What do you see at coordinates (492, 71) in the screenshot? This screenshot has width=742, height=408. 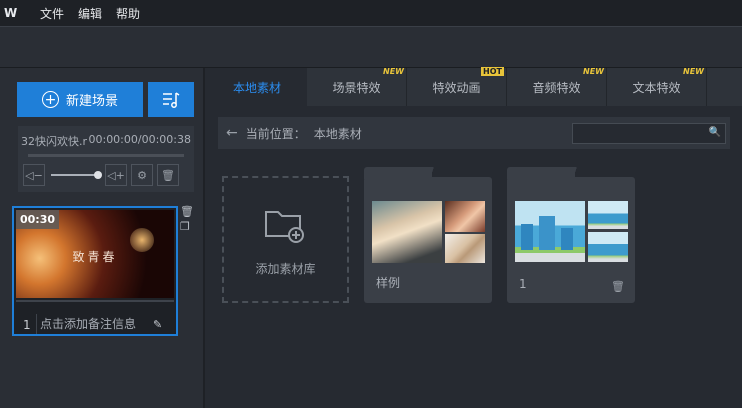 I see `hot-badge: HOT` at bounding box center [492, 71].